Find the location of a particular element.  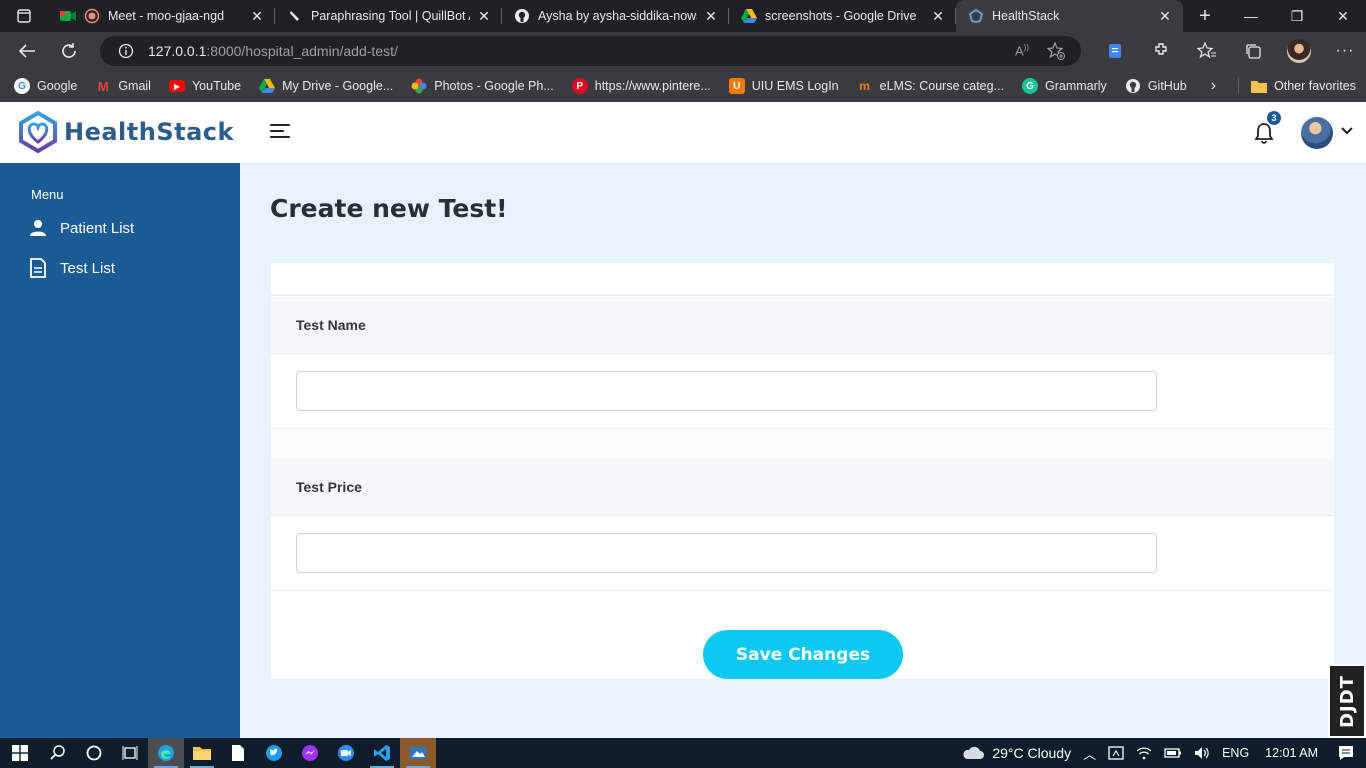

test-name-label: Test Name is located at coordinates (802, 325).